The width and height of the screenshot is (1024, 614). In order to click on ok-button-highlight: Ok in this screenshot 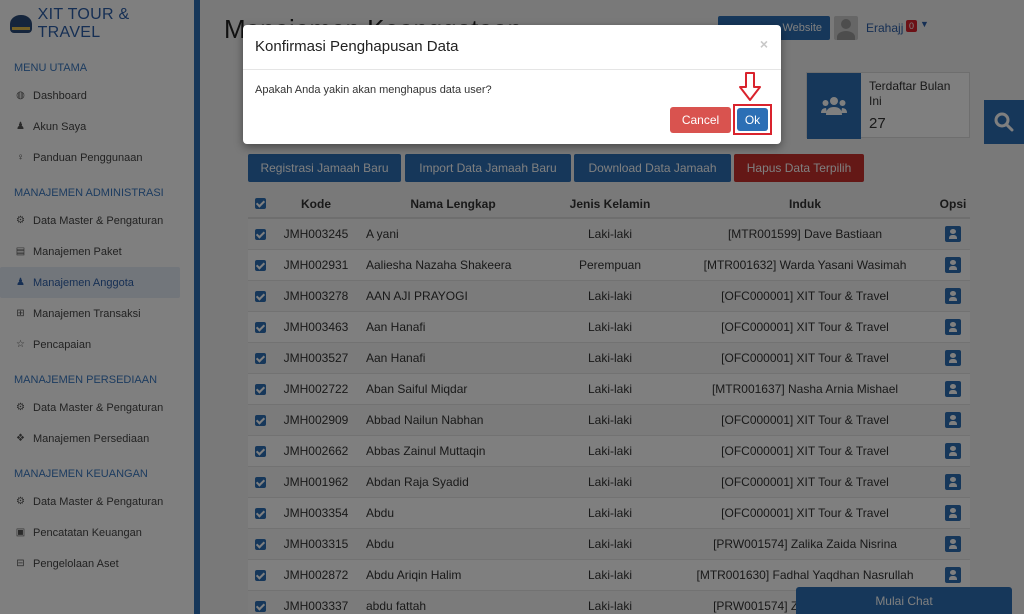, I will do `click(752, 119)`.